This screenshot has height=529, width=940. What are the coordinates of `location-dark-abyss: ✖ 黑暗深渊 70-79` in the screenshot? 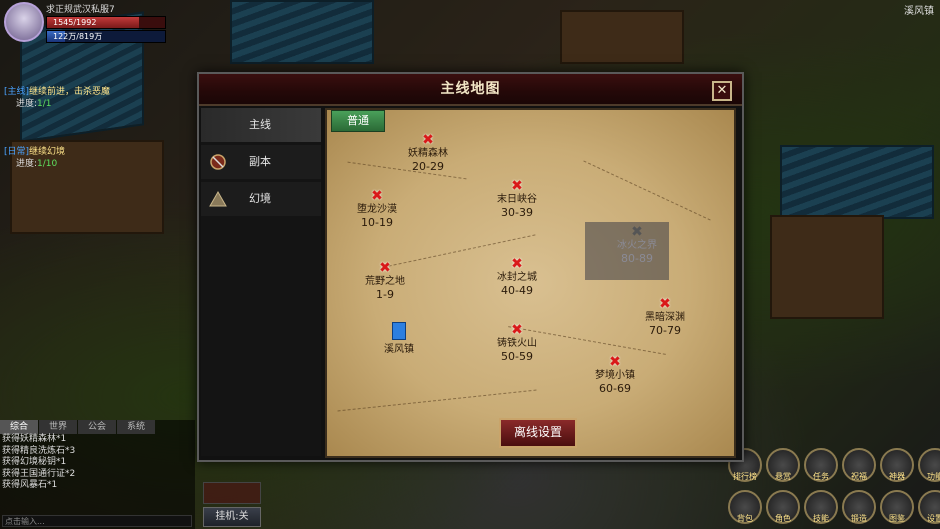 It's located at (665, 316).